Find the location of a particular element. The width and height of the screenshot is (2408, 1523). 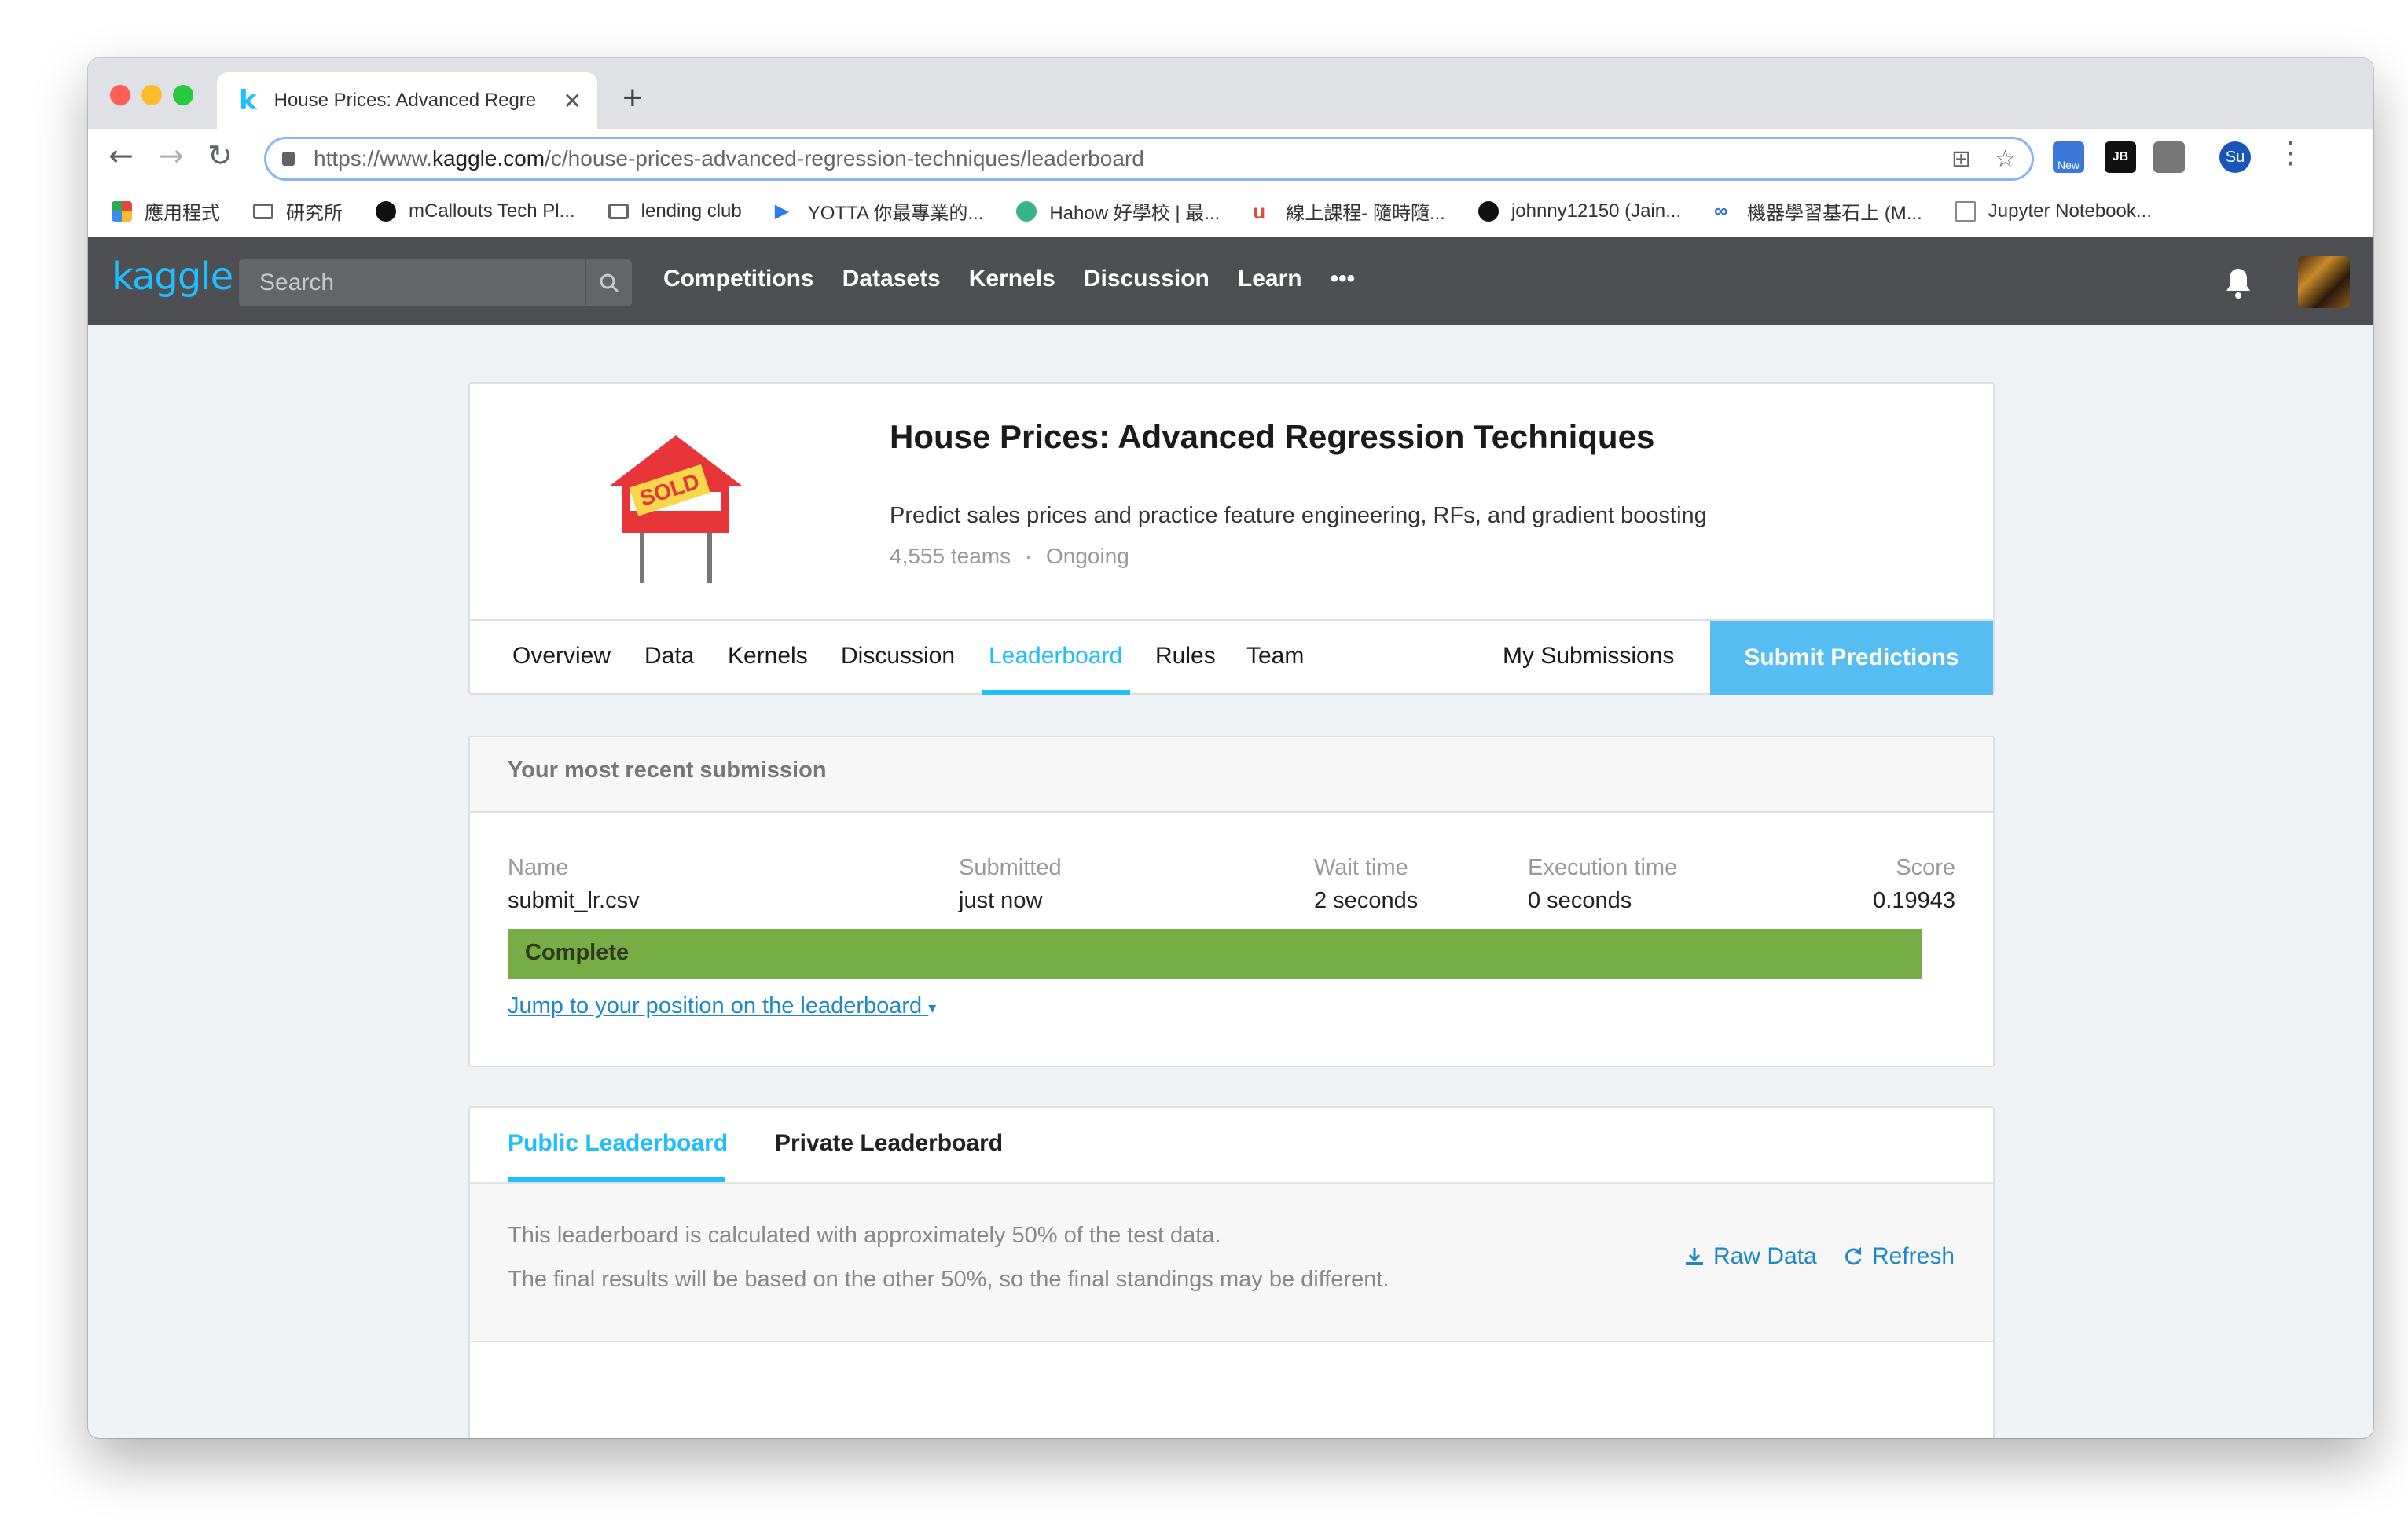

user-avatar is located at coordinates (2324, 282).